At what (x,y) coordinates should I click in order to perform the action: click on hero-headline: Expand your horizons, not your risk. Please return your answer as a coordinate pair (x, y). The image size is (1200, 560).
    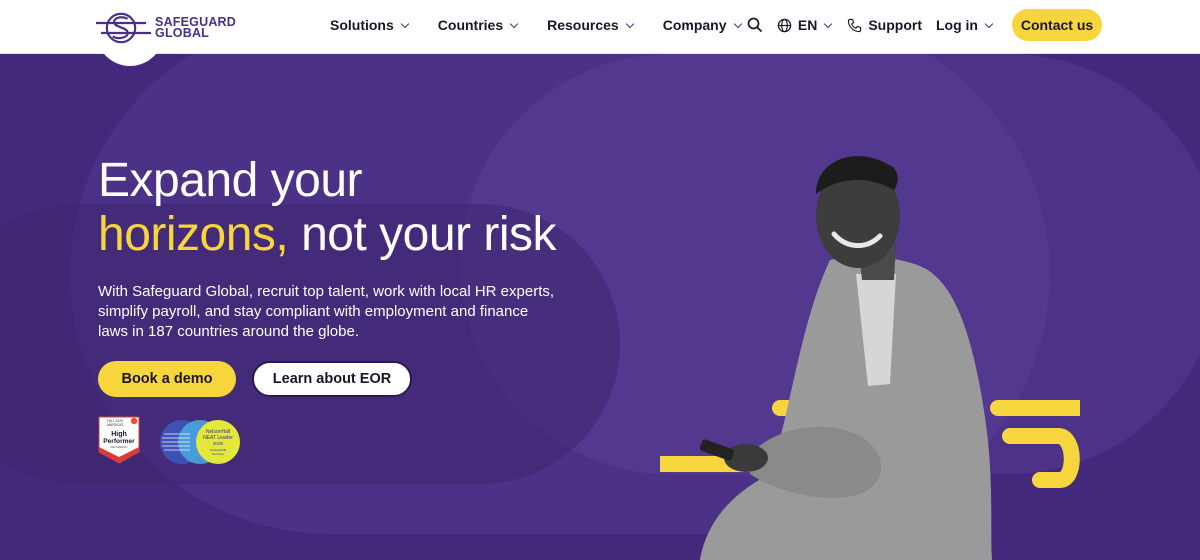
    Looking at the image, I should click on (327, 208).